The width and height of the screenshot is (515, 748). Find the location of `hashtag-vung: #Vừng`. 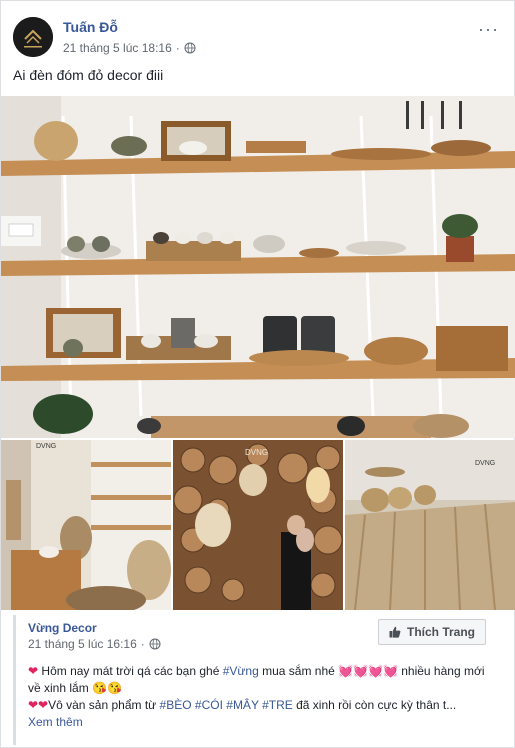

hashtag-vung: #Vừng is located at coordinates (241, 671).